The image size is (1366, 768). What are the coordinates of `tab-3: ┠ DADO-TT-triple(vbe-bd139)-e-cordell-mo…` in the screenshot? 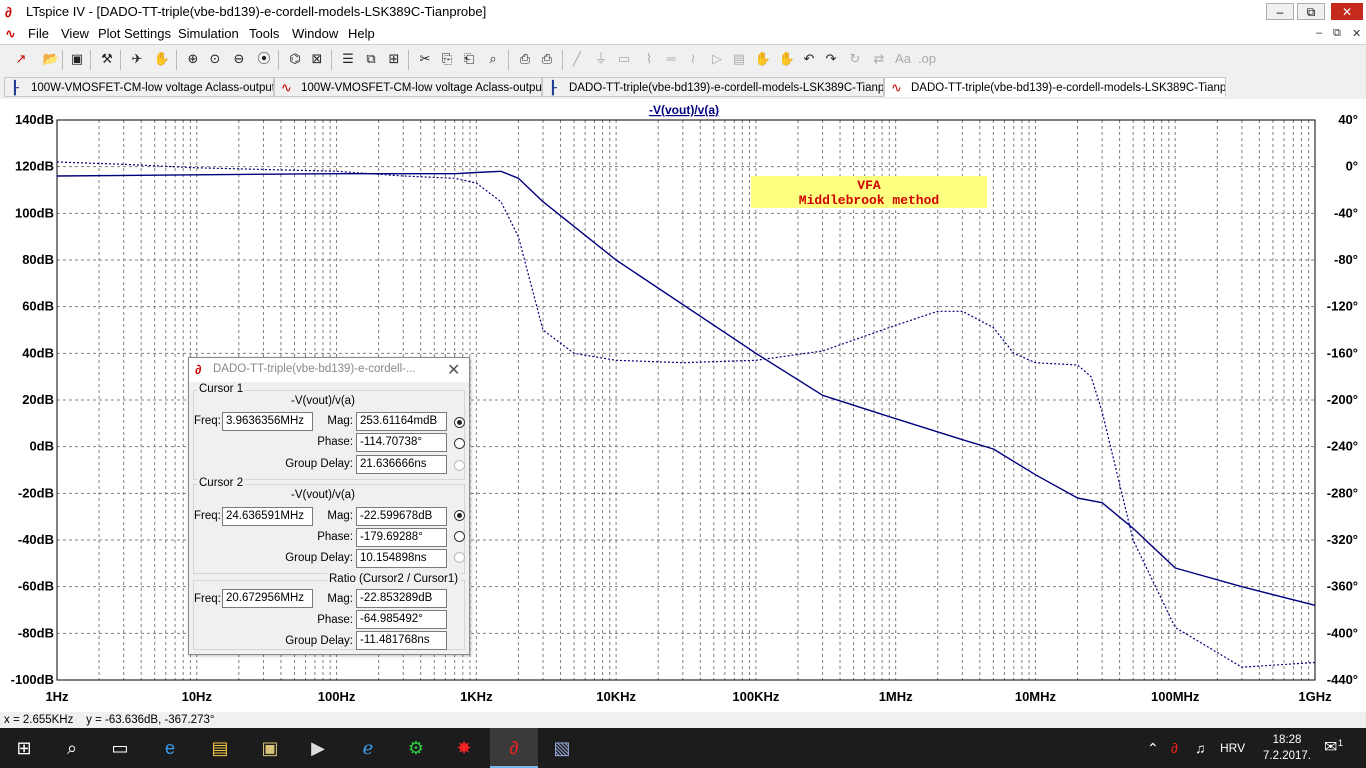 It's located at (713, 87).